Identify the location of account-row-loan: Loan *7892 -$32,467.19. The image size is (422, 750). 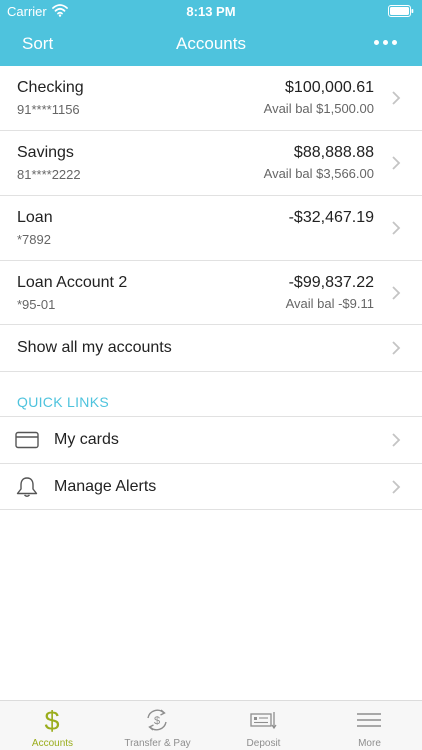
(211, 228).